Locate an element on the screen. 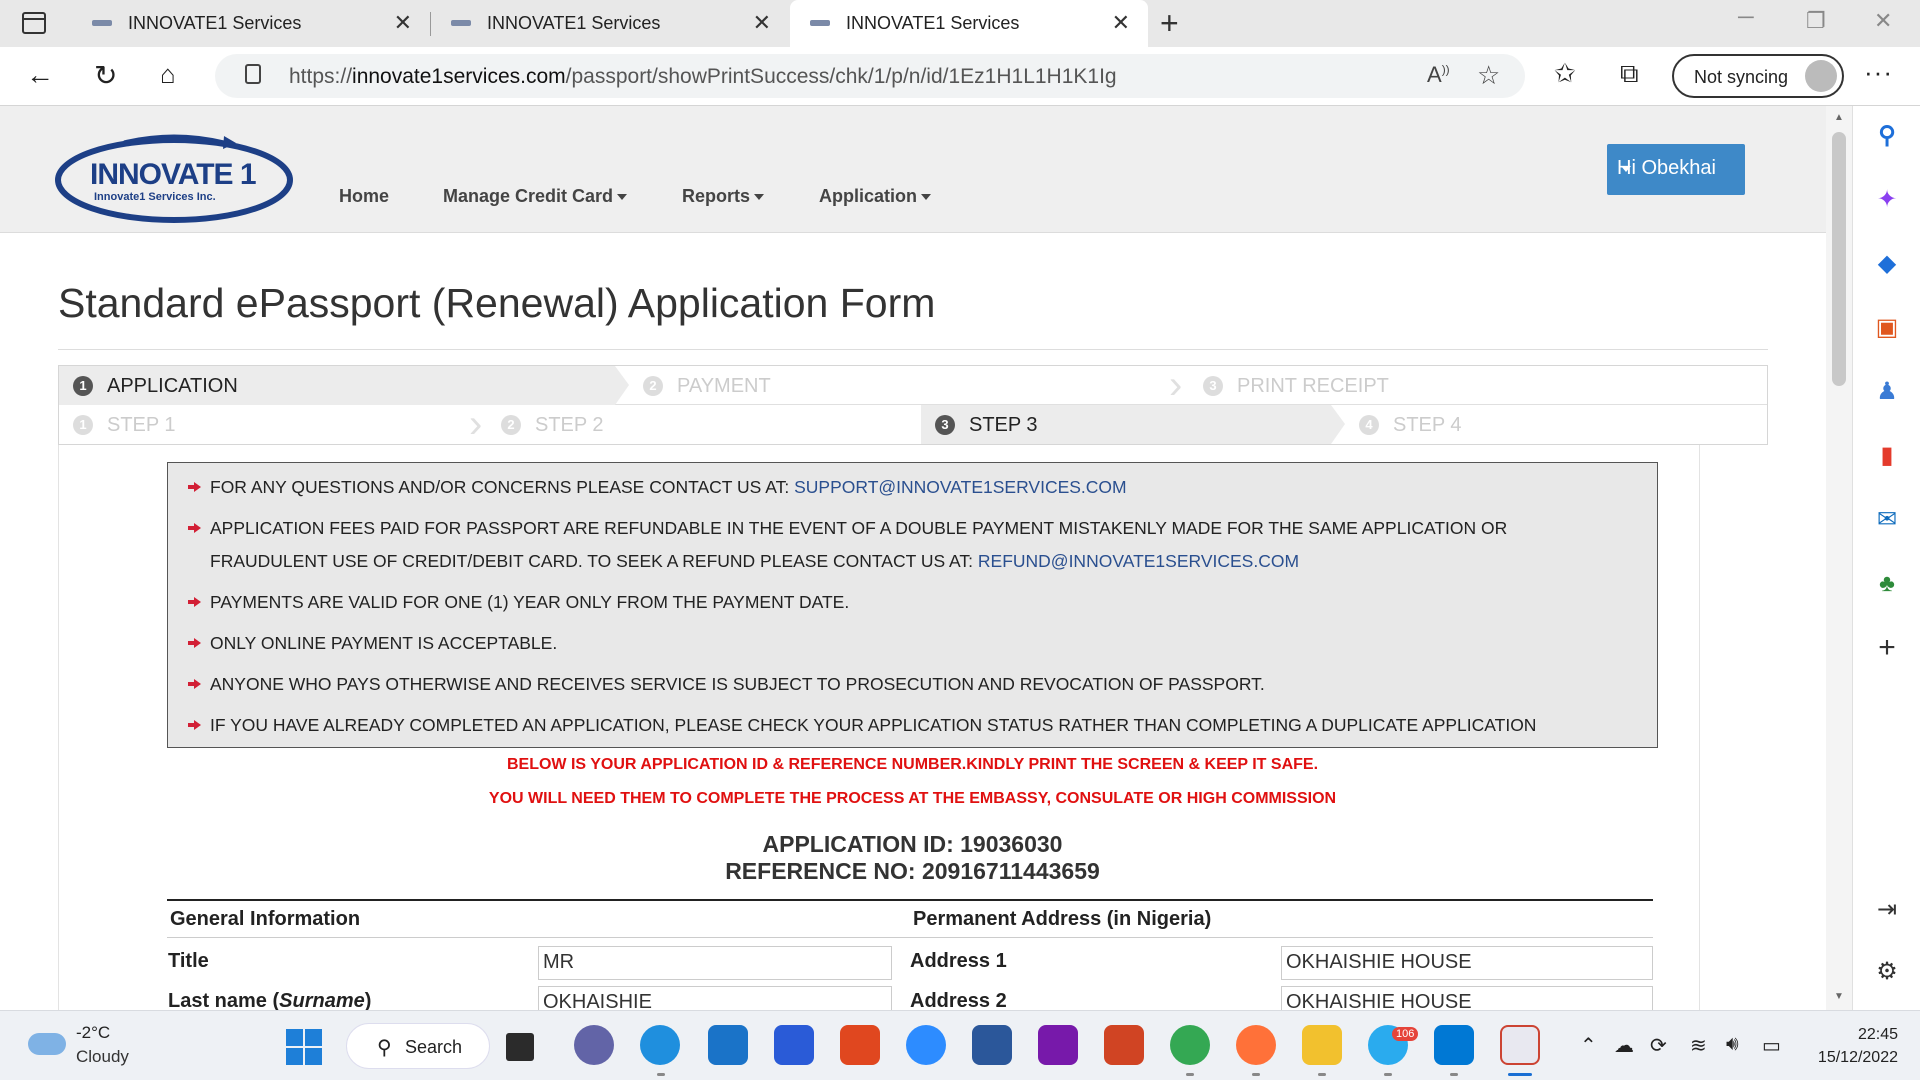 The height and width of the screenshot is (1080, 1920). office-icon: ▮ is located at coordinates (1887, 456).